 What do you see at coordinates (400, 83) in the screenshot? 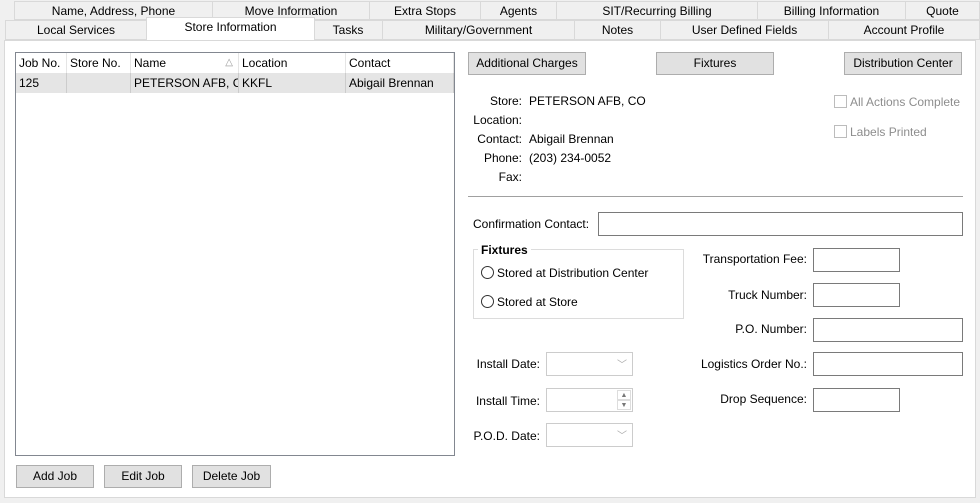
I see `cell-contact: Abigail Brennan` at bounding box center [400, 83].